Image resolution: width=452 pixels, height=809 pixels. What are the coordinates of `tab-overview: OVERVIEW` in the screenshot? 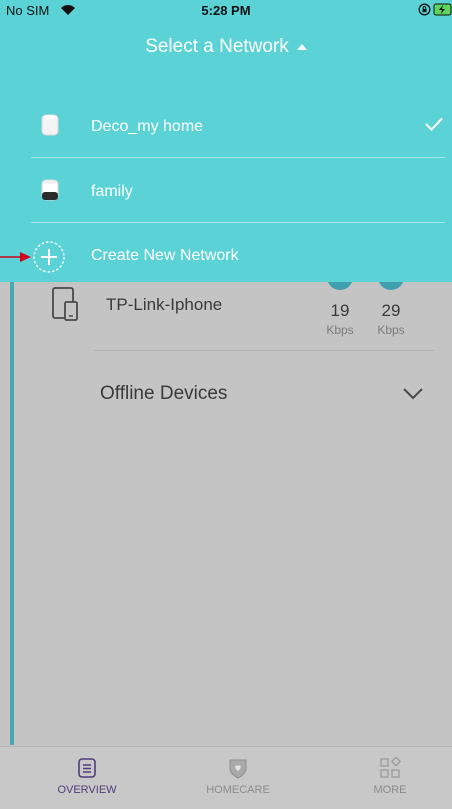 It's located at (87, 778).